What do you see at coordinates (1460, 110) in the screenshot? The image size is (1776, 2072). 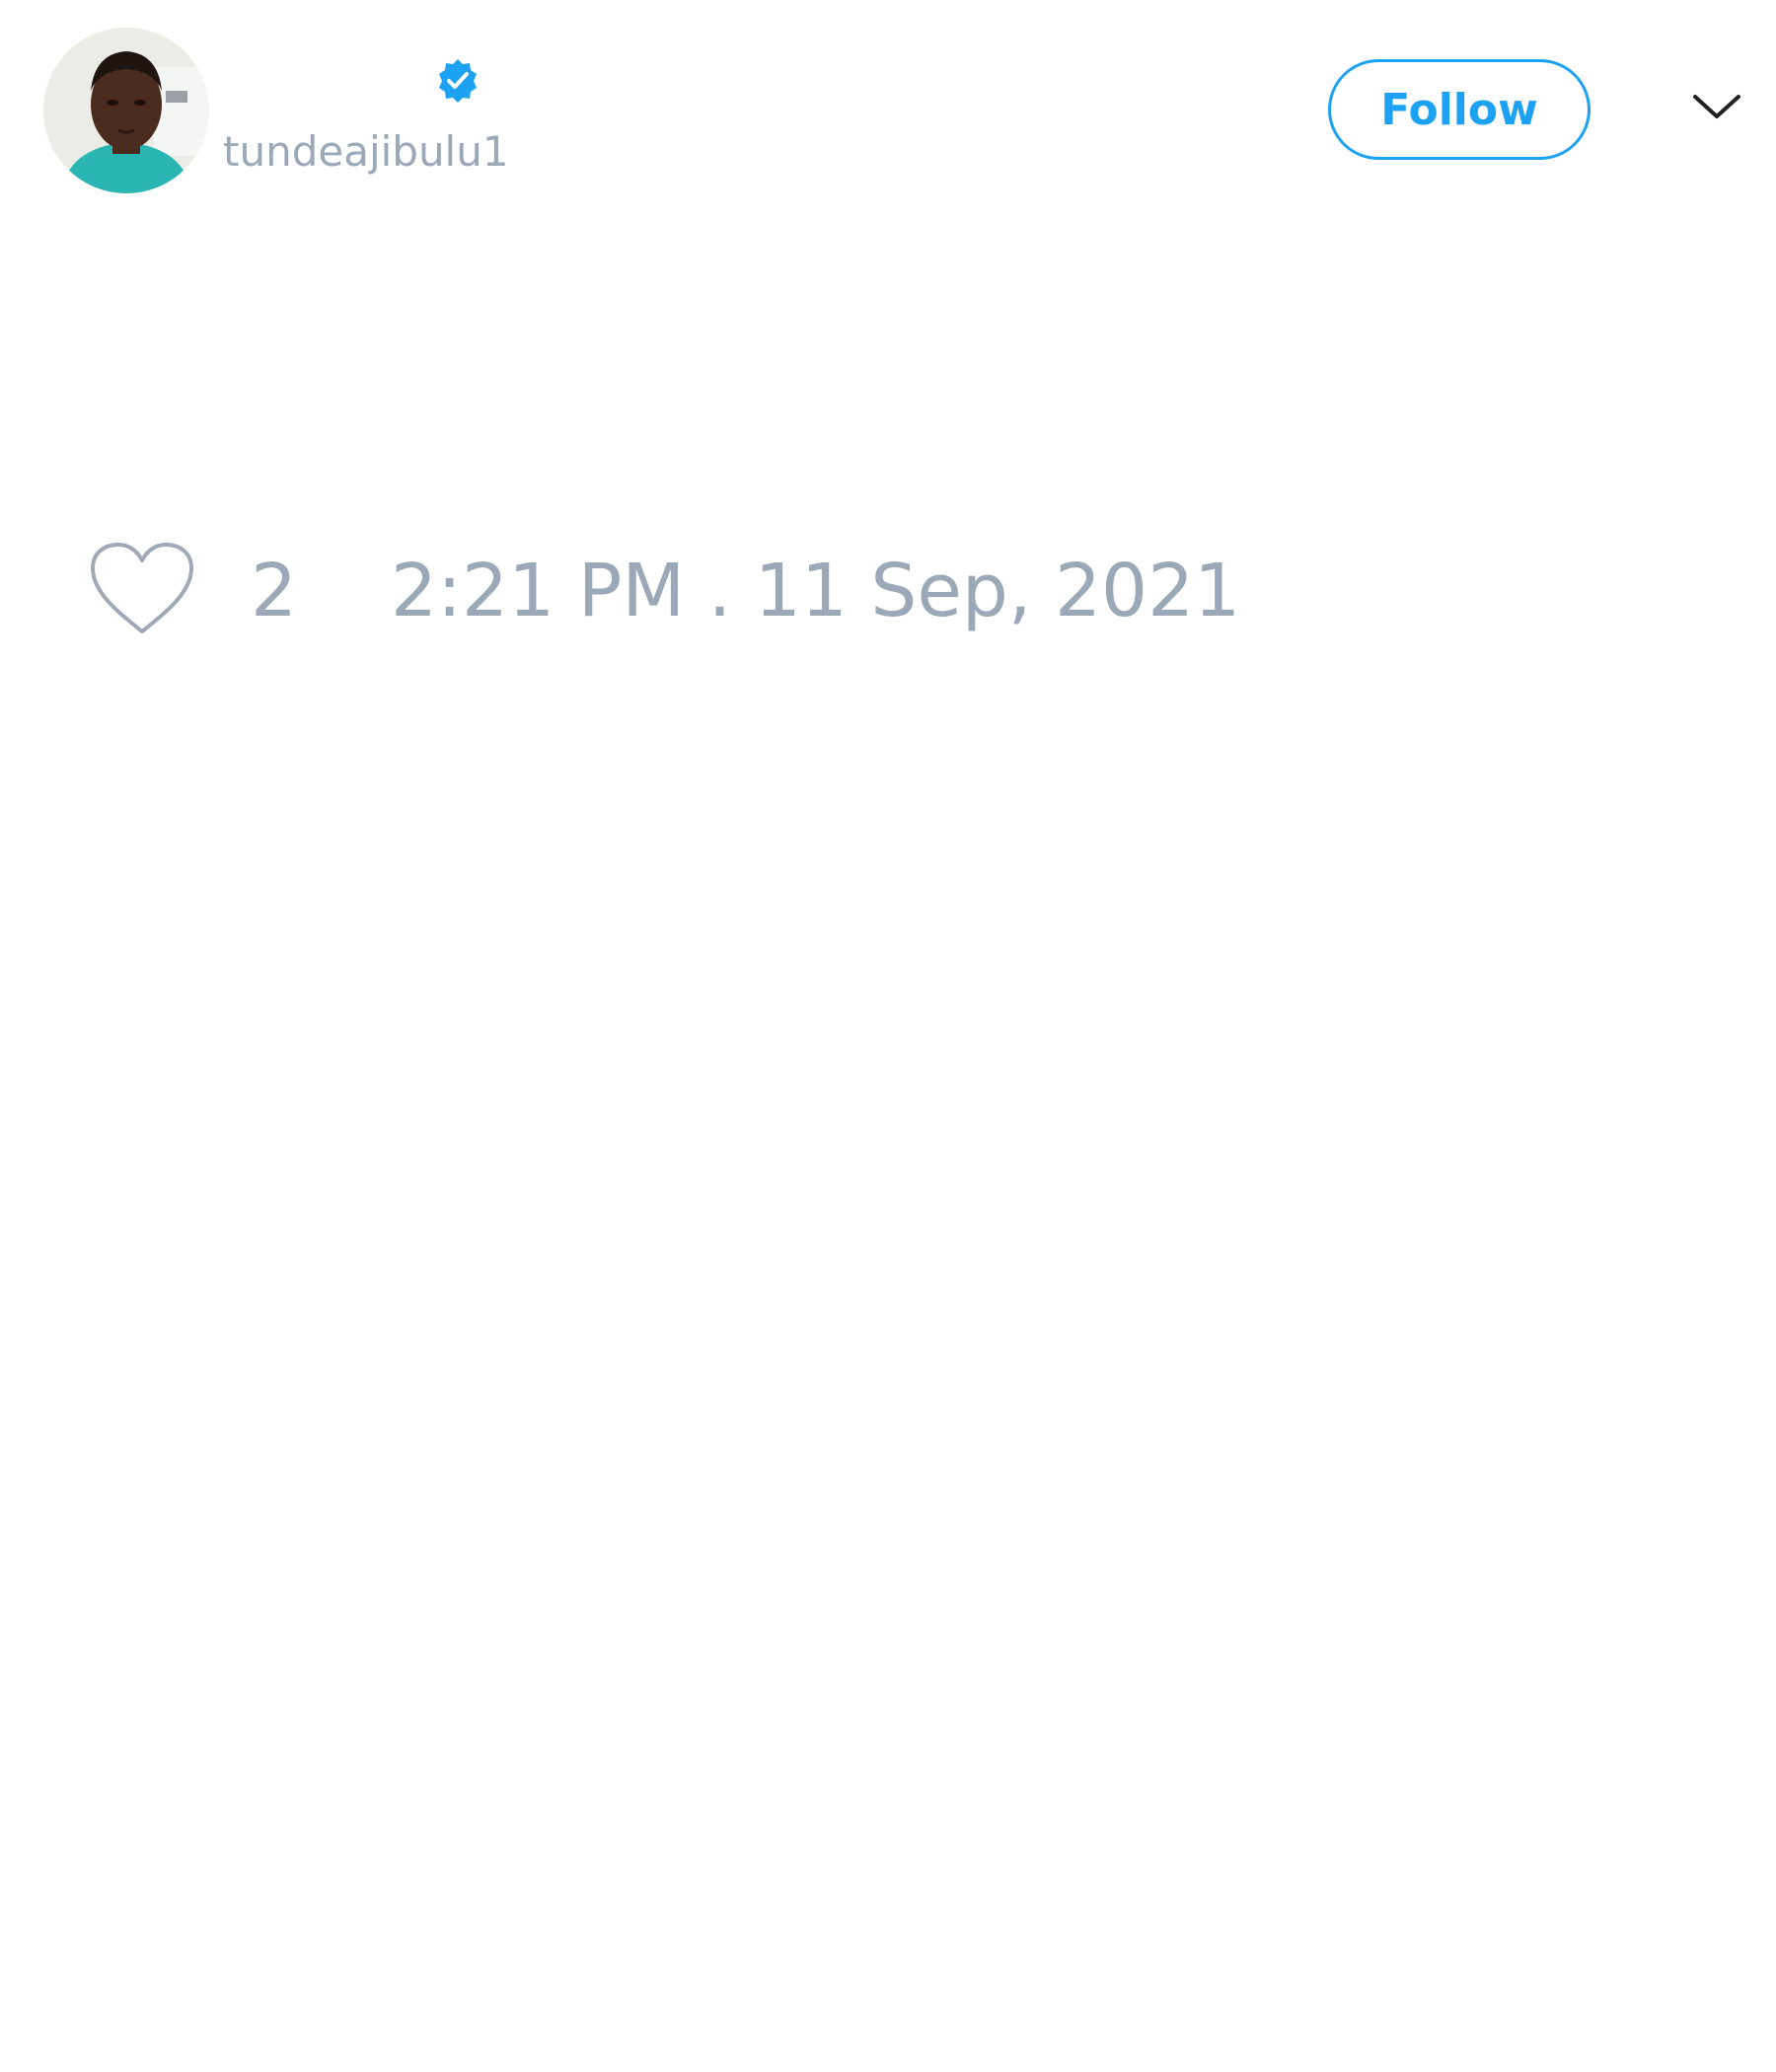 I see `follow-button: Follow` at bounding box center [1460, 110].